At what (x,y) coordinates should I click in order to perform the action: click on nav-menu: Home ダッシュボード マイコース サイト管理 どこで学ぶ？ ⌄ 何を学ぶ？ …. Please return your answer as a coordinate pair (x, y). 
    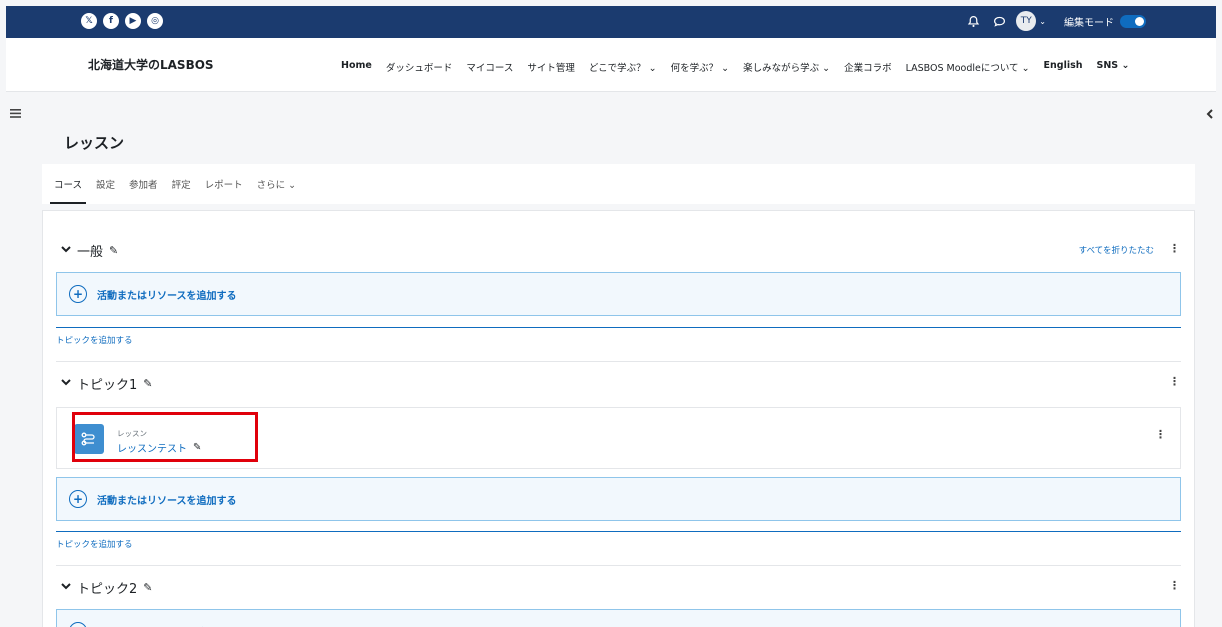
    Looking at the image, I should click on (735, 67).